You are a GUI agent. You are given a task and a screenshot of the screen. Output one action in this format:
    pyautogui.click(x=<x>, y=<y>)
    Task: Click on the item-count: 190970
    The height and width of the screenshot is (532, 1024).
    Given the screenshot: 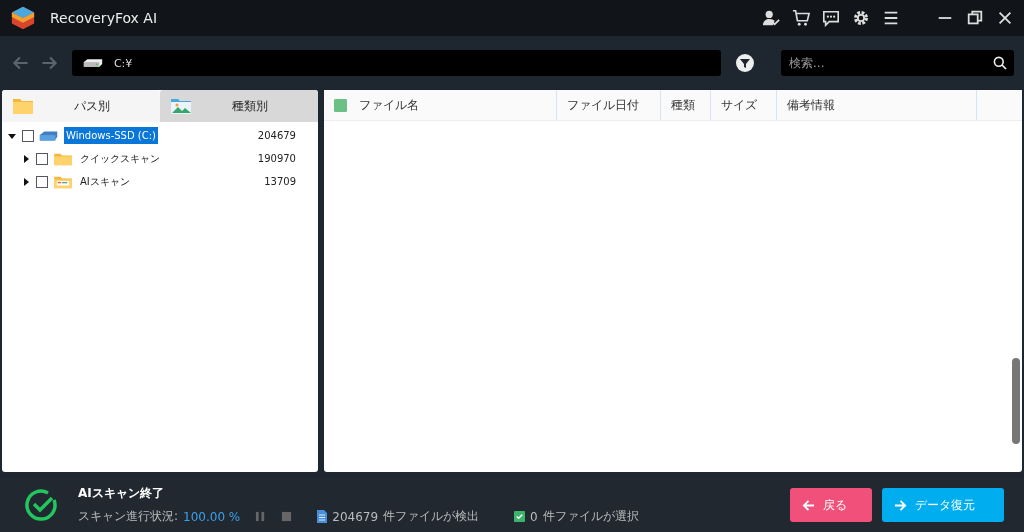 What is the action you would take?
    pyautogui.click(x=276, y=158)
    